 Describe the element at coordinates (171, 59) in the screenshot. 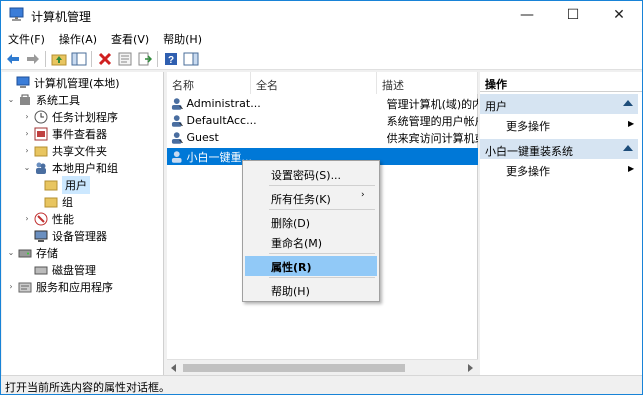

I see `help-icon: ?` at that location.